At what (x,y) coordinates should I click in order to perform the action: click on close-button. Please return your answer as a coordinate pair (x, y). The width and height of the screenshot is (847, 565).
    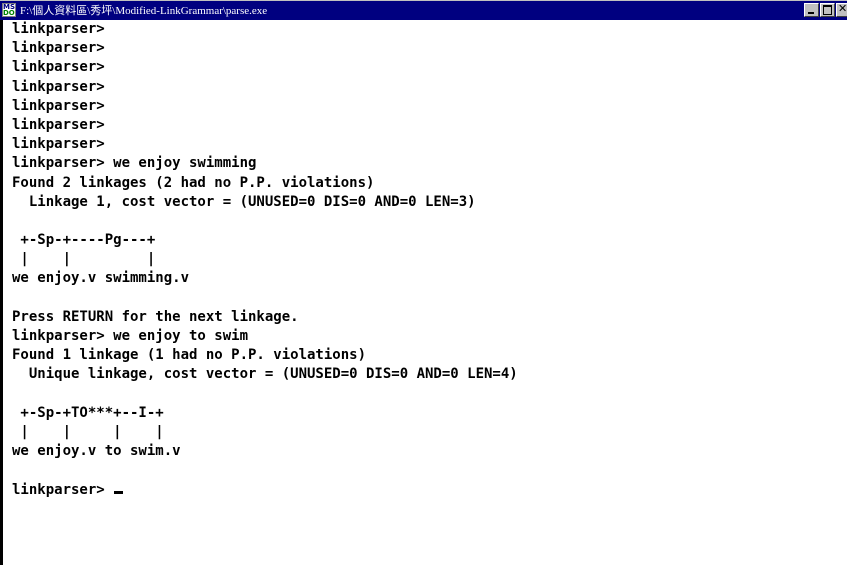
    Looking at the image, I should click on (841, 9).